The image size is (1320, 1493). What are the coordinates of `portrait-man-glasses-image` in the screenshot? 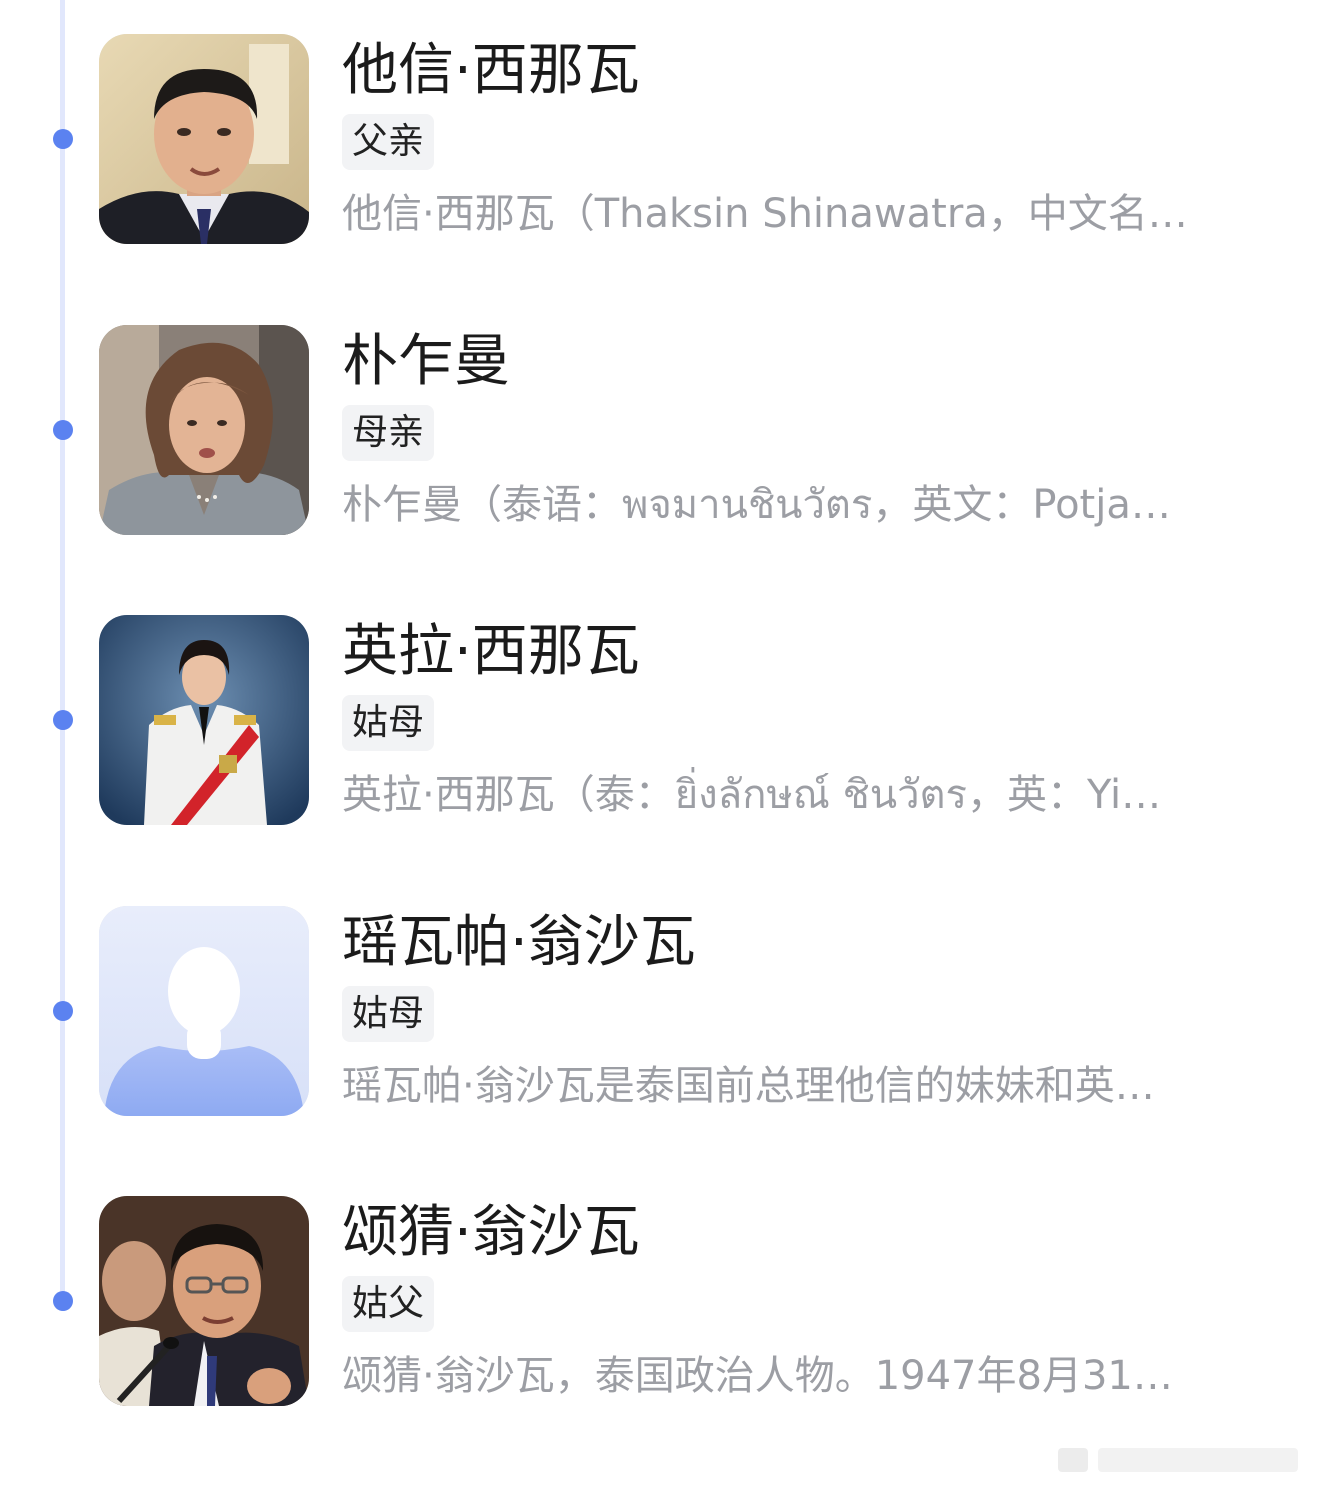 It's located at (204, 1301).